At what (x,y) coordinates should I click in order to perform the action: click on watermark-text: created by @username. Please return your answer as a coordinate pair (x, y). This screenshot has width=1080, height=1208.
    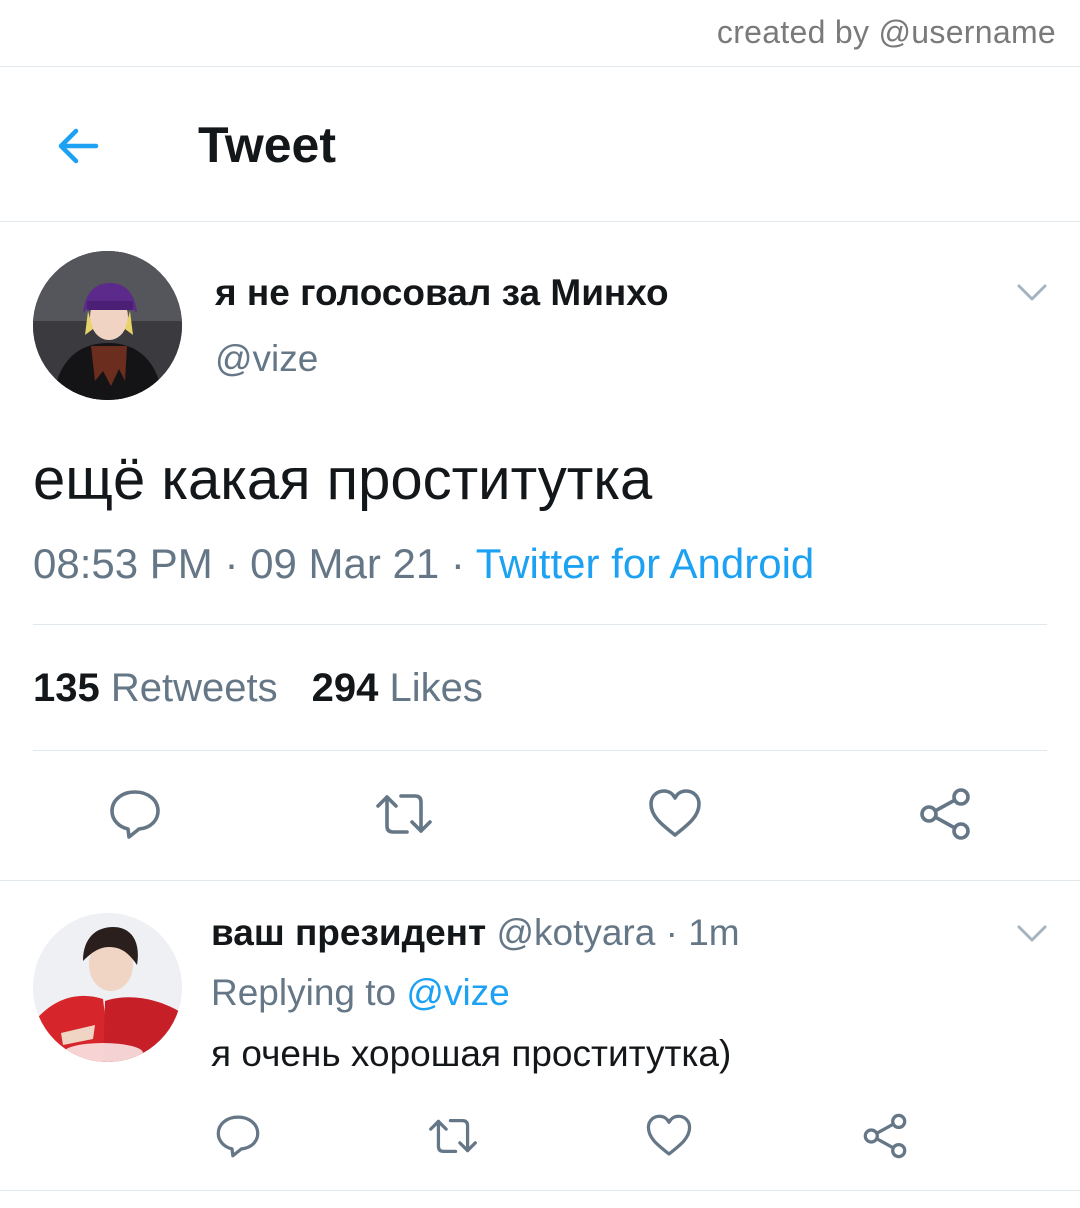
    Looking at the image, I should click on (886, 32).